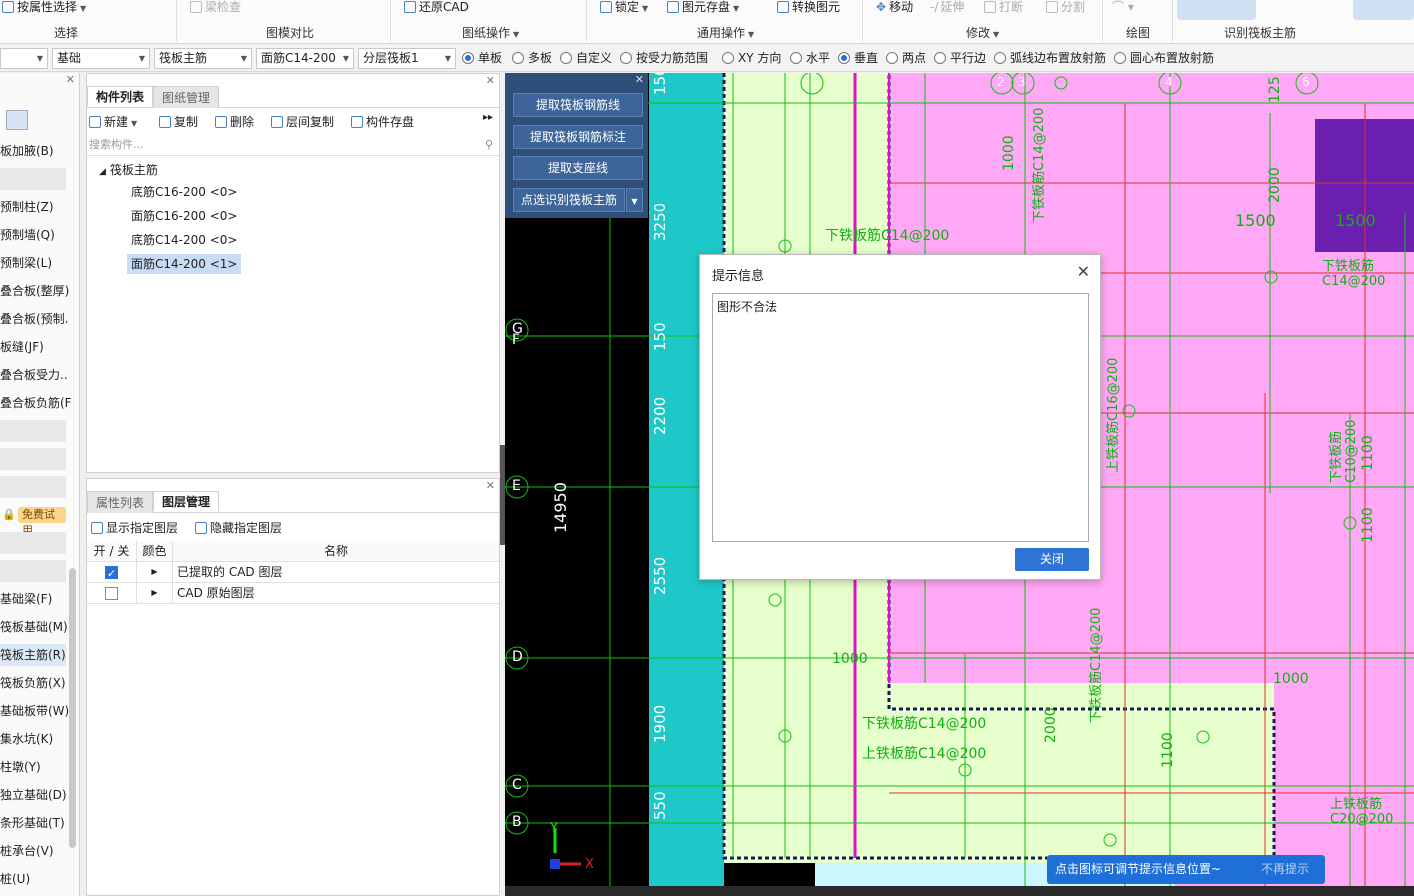  What do you see at coordinates (44, 8) in the screenshot?
I see `attr-select-button: 按属性选择 ▼` at bounding box center [44, 8].